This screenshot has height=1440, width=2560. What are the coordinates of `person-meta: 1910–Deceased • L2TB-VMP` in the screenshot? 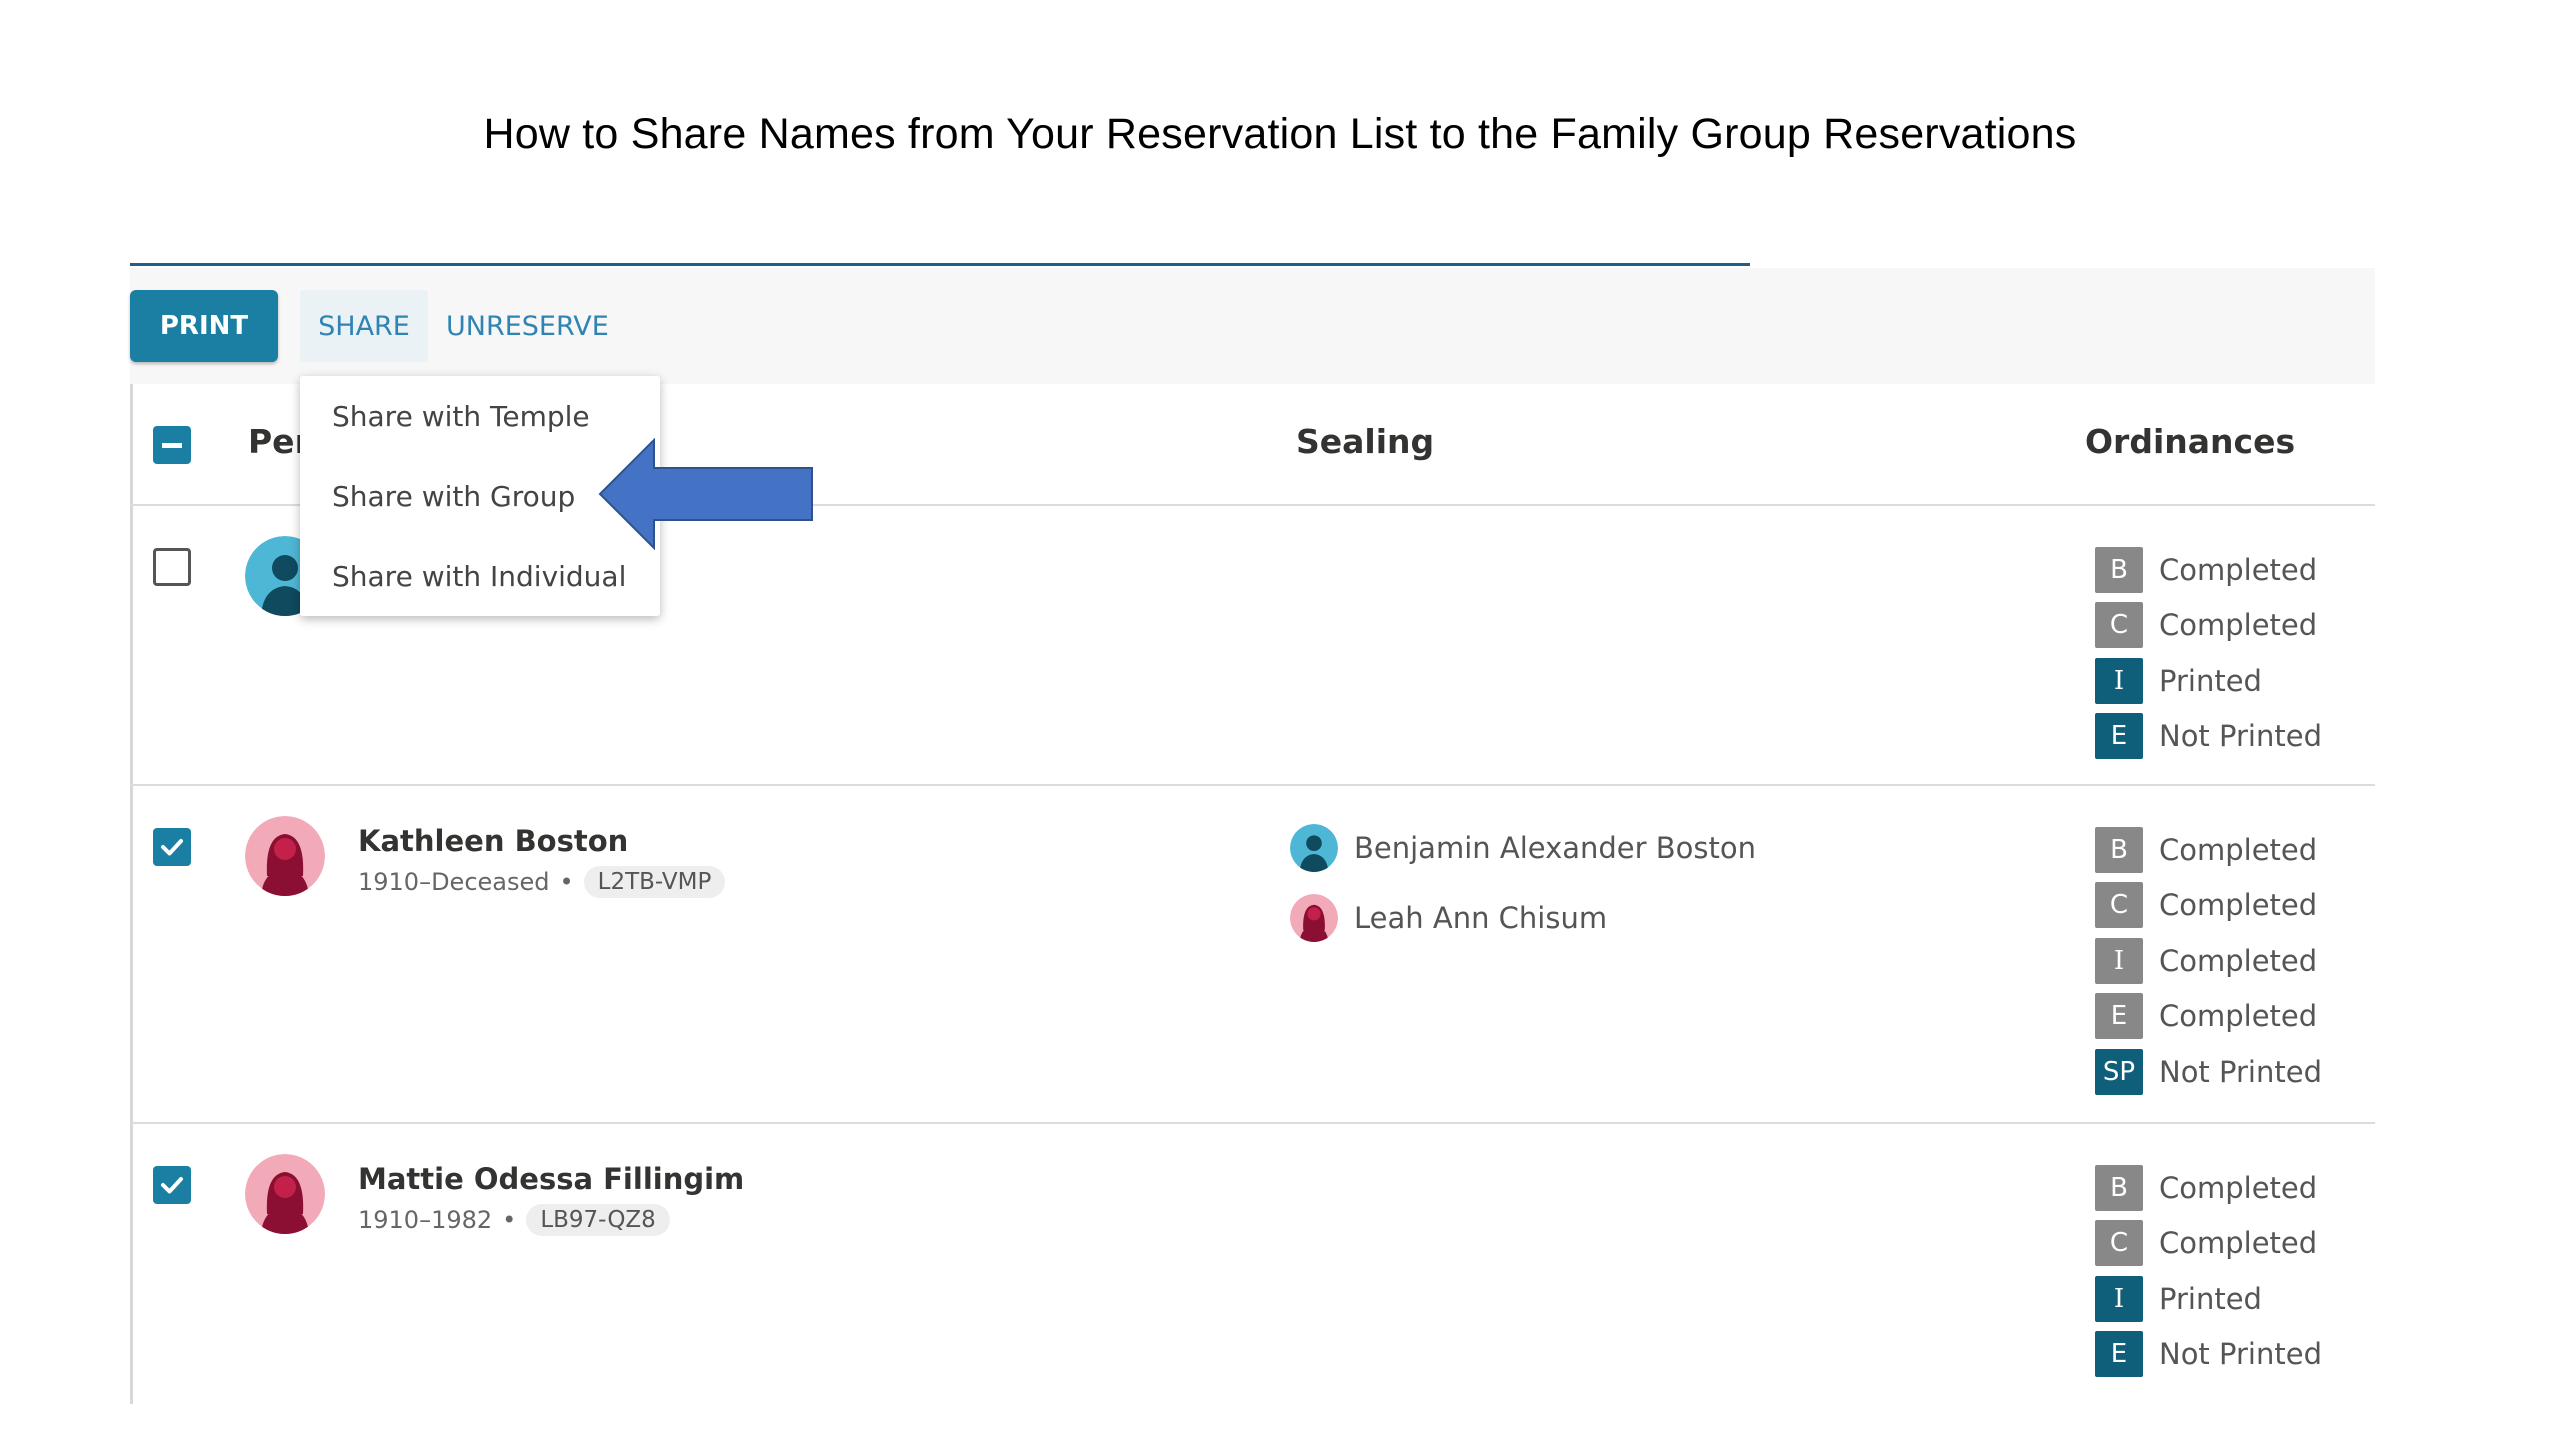 It's located at (542, 882).